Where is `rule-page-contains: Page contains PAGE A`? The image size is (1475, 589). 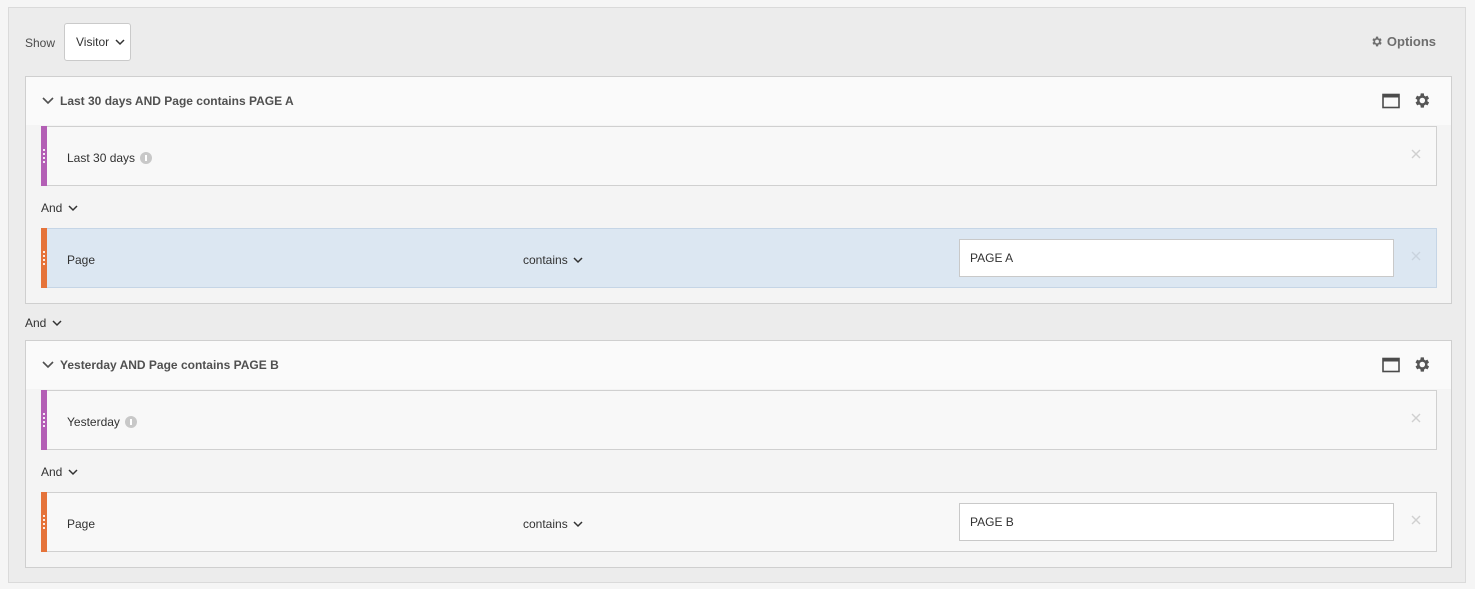 rule-page-contains: Page contains PAGE A is located at coordinates (739, 258).